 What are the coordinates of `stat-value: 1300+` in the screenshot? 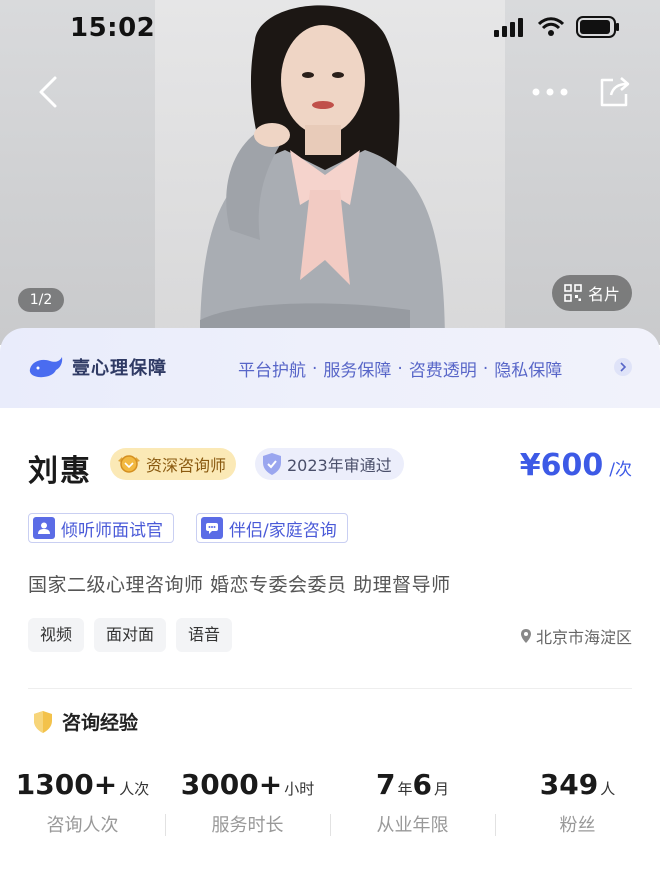 It's located at (66, 784).